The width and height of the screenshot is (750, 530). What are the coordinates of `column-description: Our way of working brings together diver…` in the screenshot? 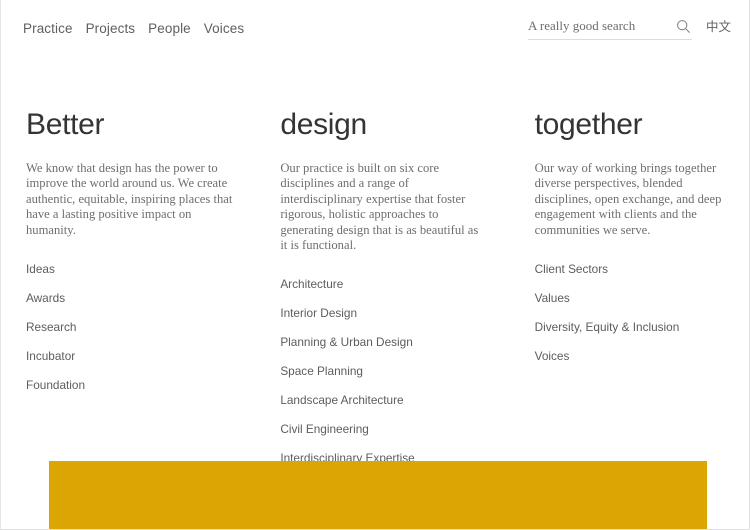 It's located at (628, 199).